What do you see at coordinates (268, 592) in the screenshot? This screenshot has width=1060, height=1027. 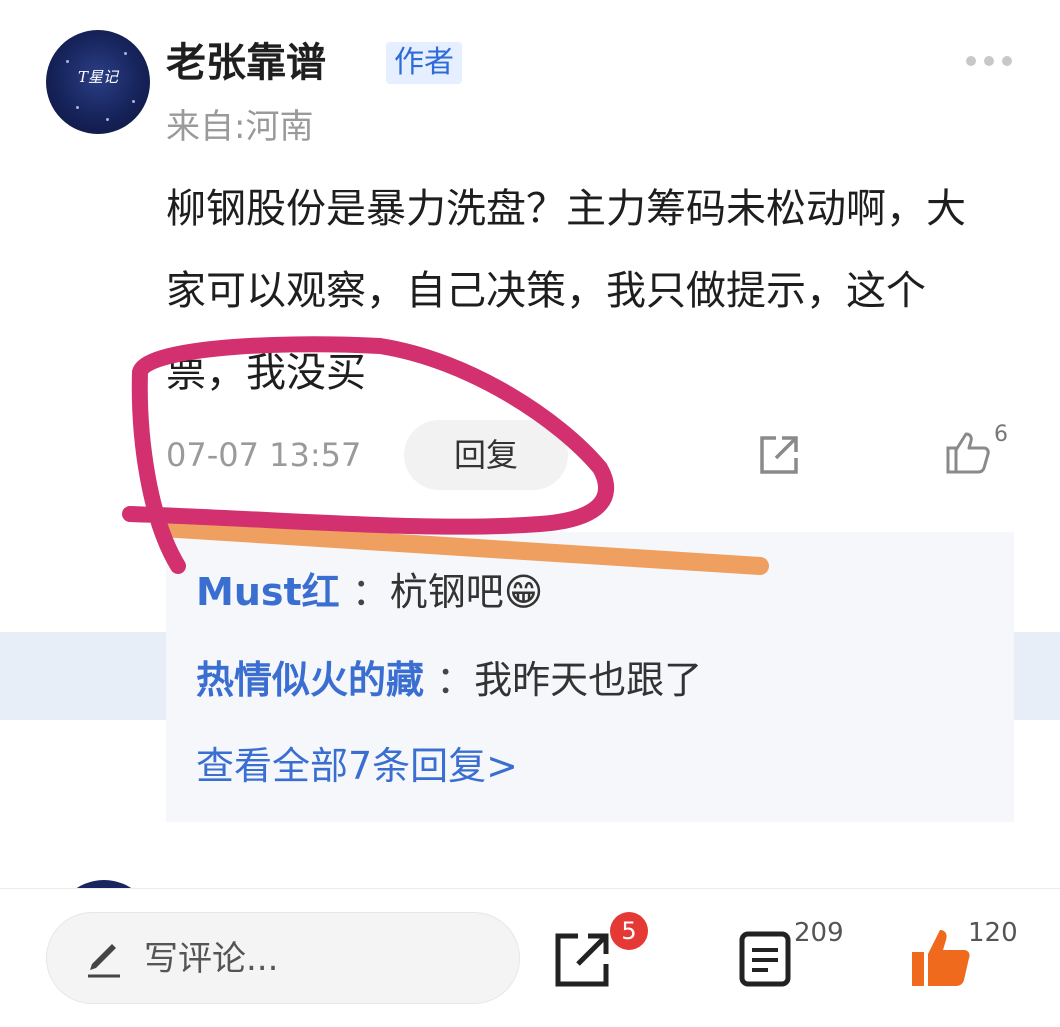 I see `reply-author: Must红` at bounding box center [268, 592].